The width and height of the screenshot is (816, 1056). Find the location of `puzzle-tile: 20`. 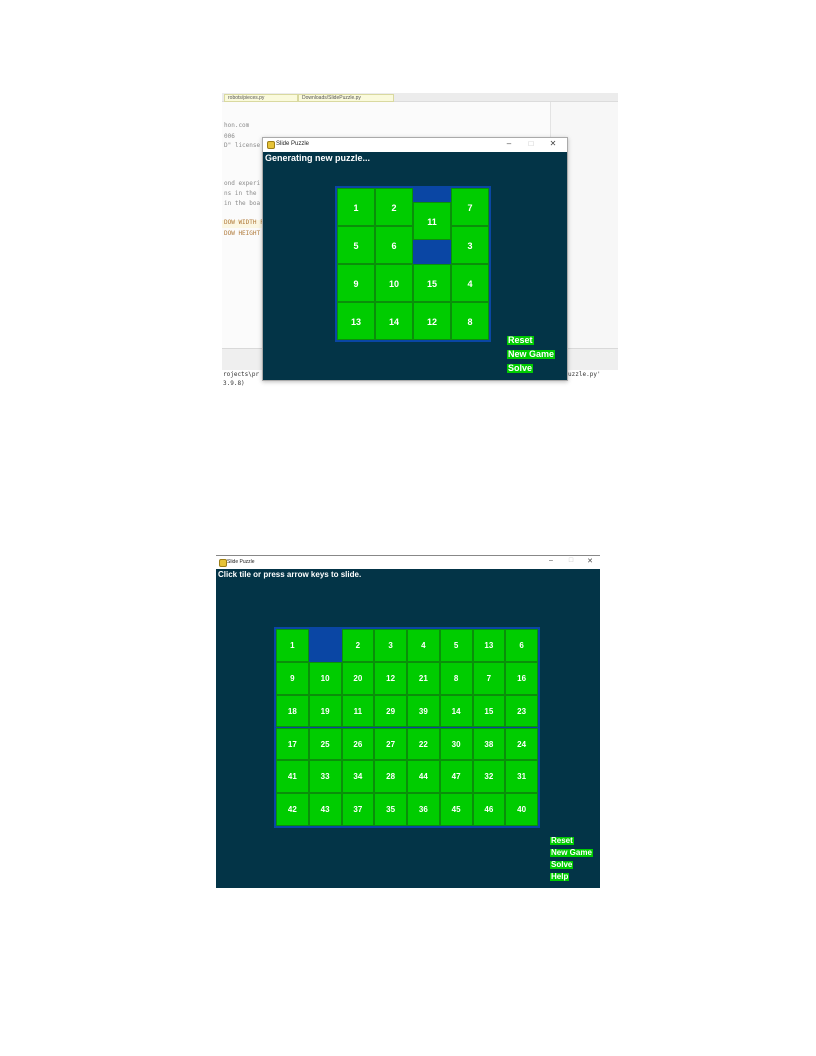

puzzle-tile: 20 is located at coordinates (358, 678).